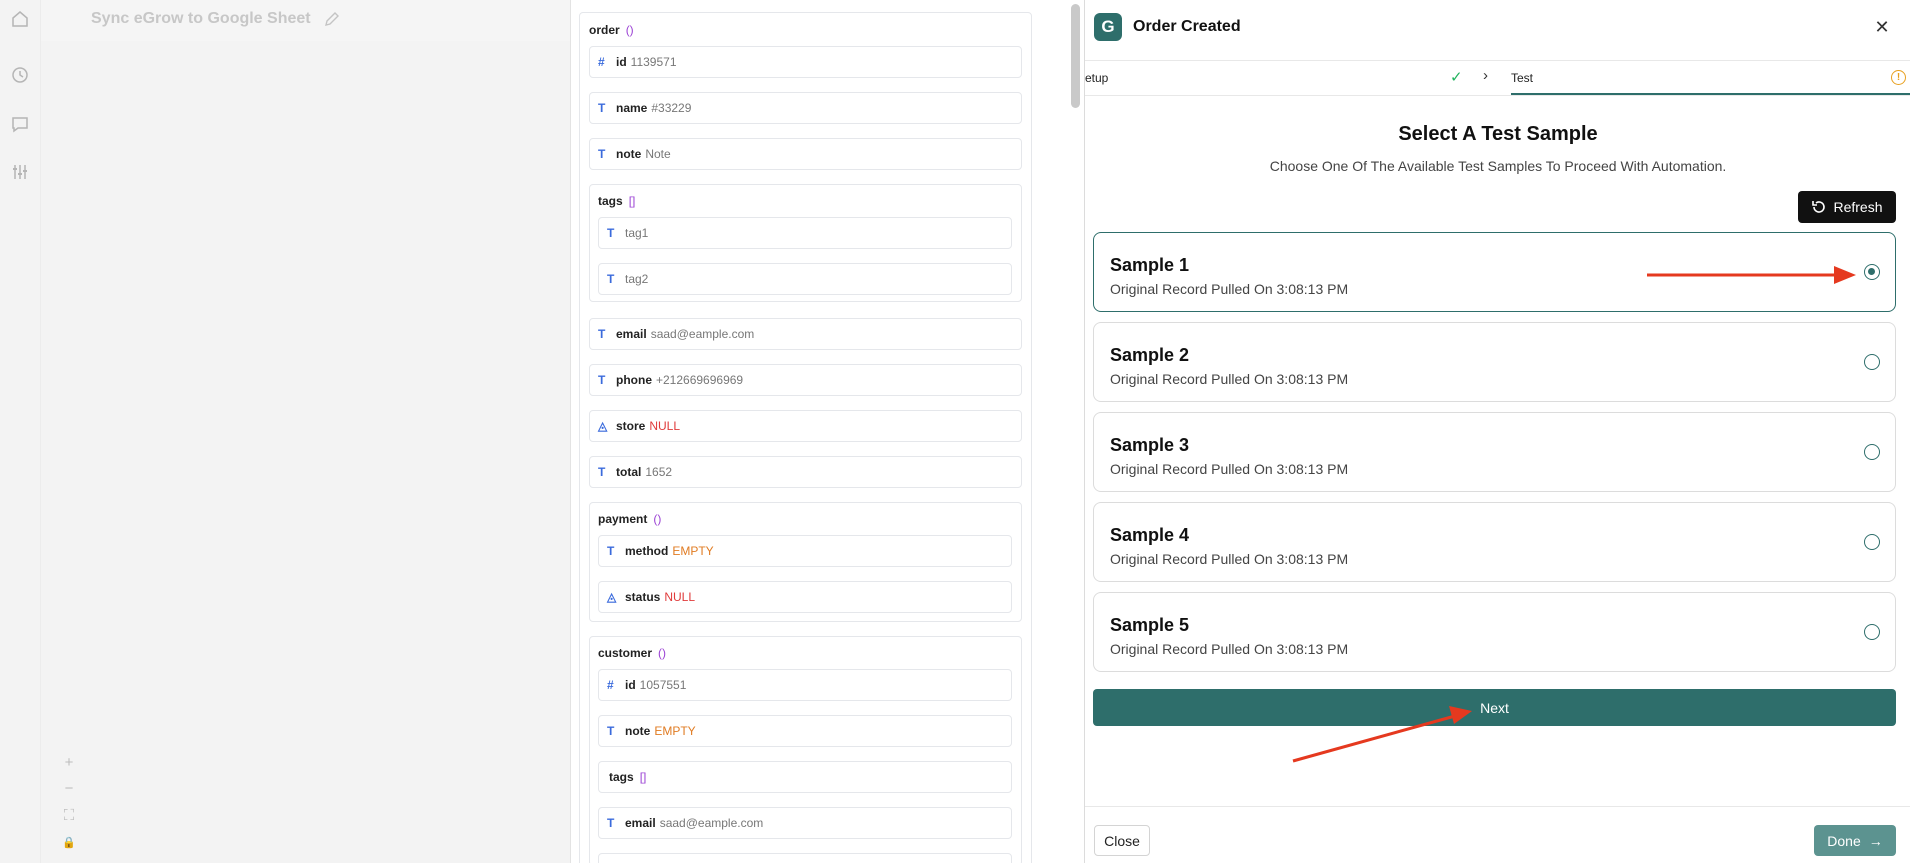 The width and height of the screenshot is (1910, 863). Describe the element at coordinates (1108, 27) in the screenshot. I see `app-logo: G` at that location.